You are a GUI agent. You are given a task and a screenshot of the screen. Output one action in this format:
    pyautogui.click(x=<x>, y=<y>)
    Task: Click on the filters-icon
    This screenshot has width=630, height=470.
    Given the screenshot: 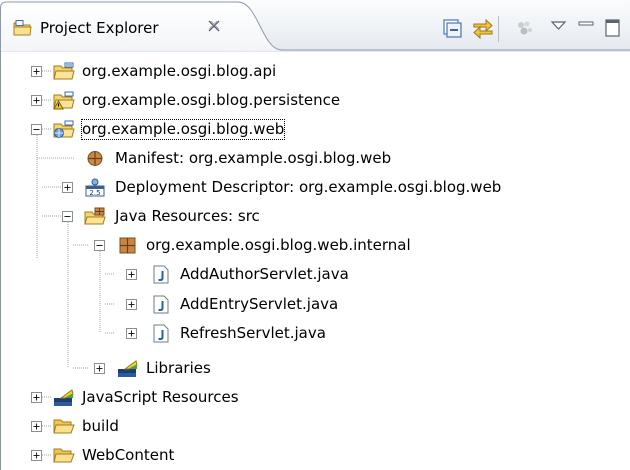 What is the action you would take?
    pyautogui.click(x=525, y=28)
    